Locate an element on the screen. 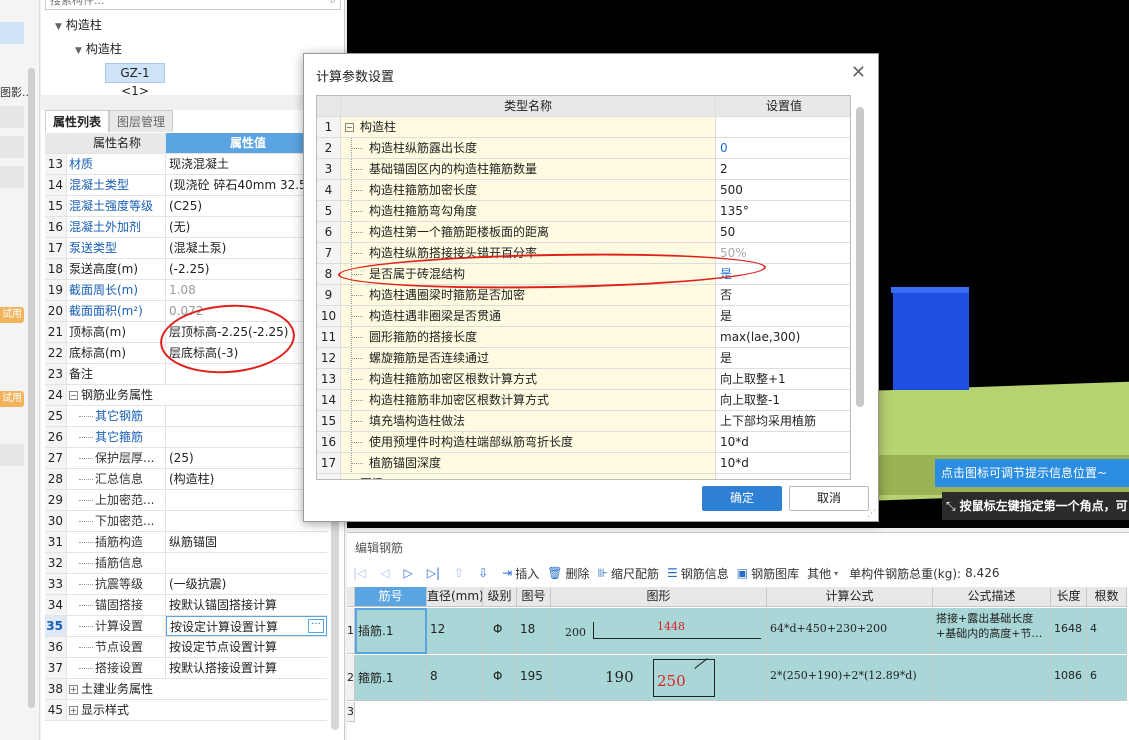  property-row: 28 汇总信息 (构造柱) is located at coordinates (186, 479).